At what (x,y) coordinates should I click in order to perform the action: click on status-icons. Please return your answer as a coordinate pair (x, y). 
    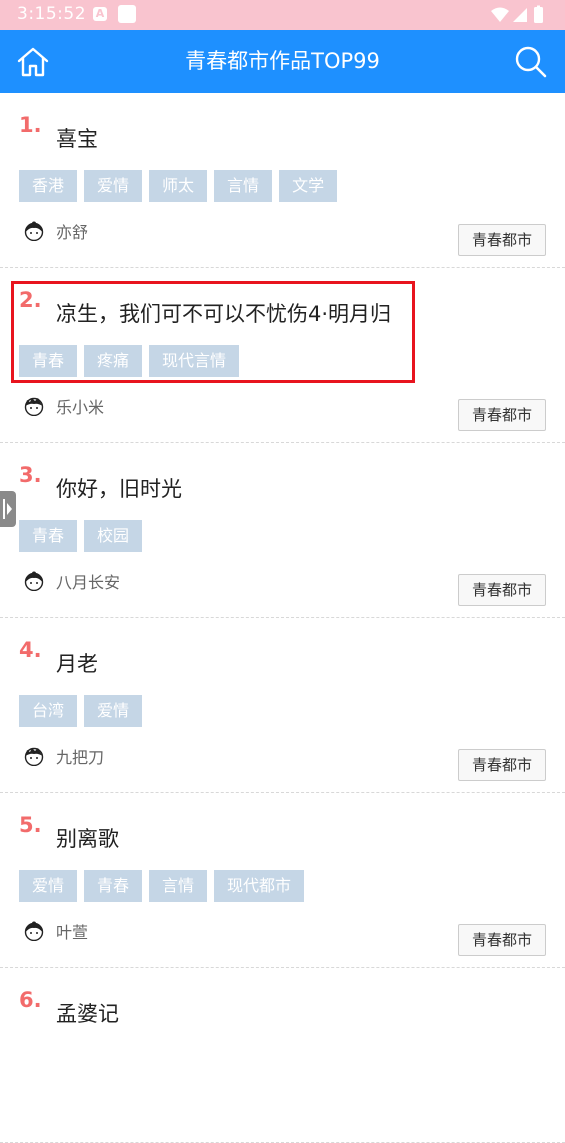
    Looking at the image, I should click on (519, 17).